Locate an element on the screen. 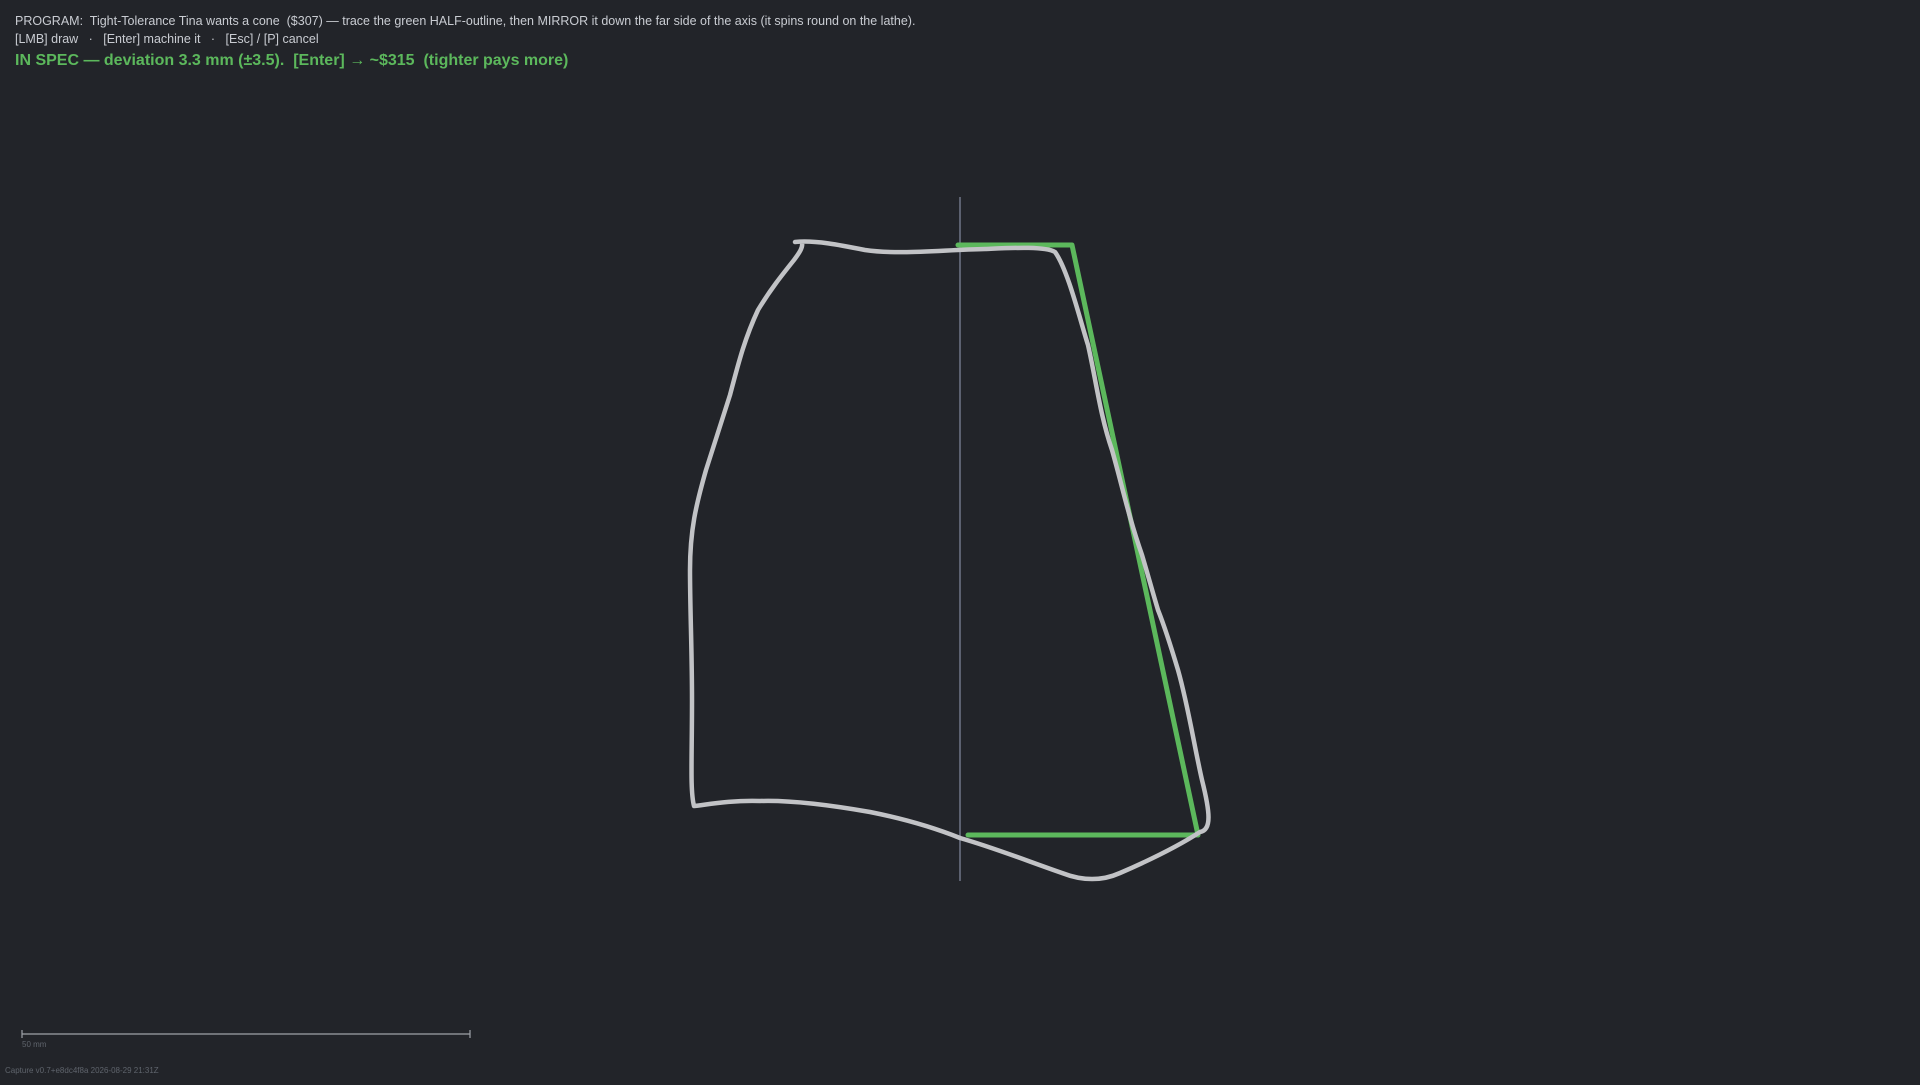 This screenshot has width=1920, height=1085. target-half-outline is located at coordinates (1078, 540).